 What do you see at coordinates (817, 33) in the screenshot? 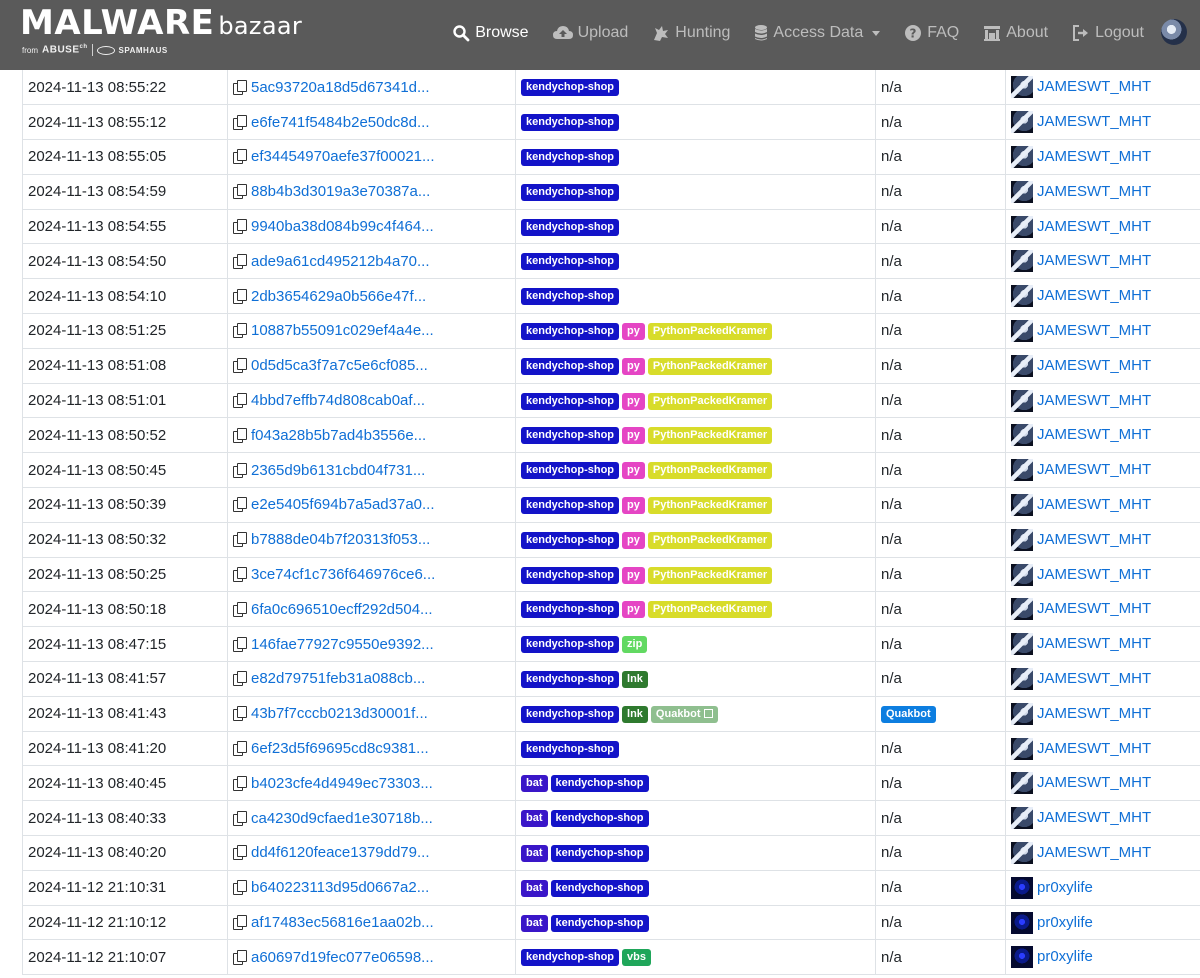
I see `nav-access-data: Access Data` at bounding box center [817, 33].